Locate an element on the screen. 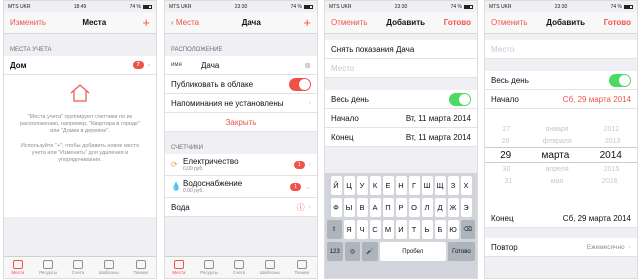 This screenshot has width=640, height=279. bills-icon is located at coordinates (238, 264).